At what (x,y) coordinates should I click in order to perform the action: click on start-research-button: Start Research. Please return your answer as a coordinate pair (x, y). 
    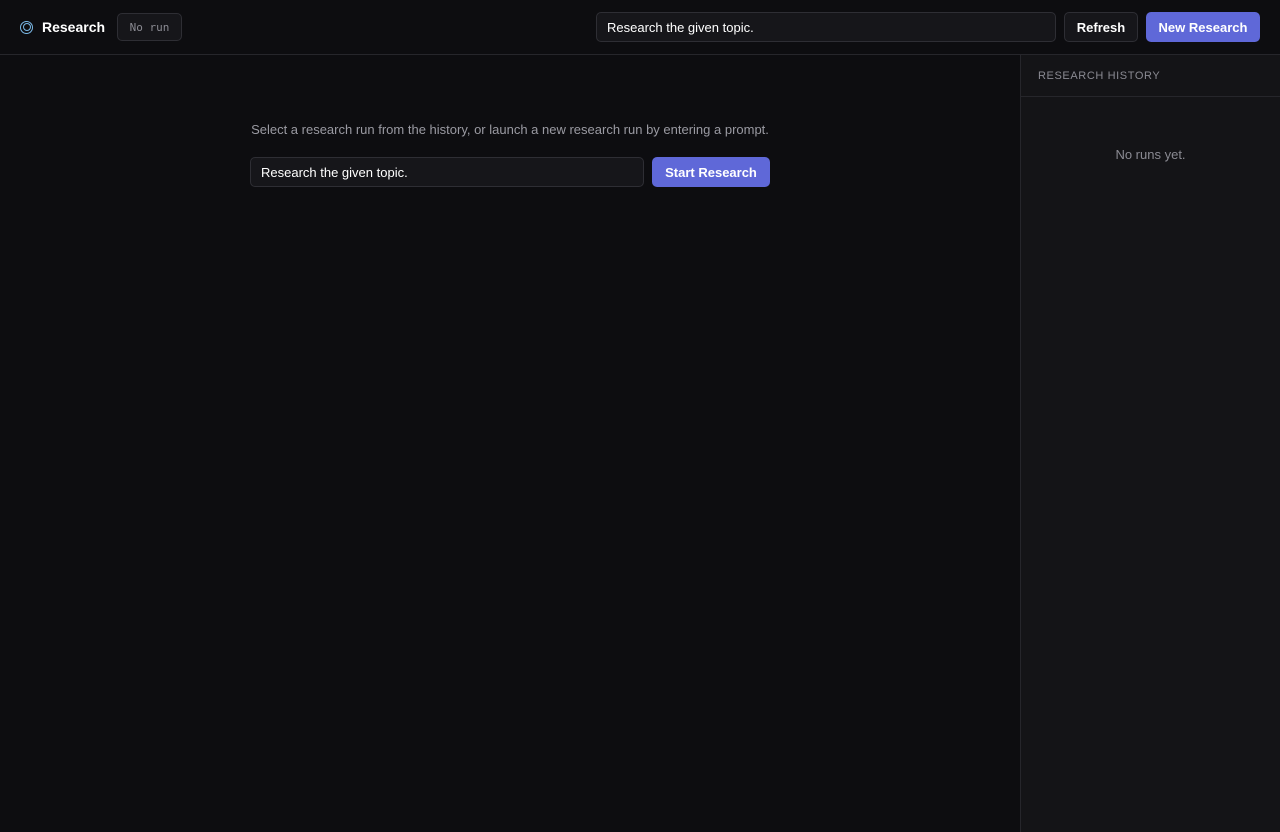
    Looking at the image, I should click on (711, 172).